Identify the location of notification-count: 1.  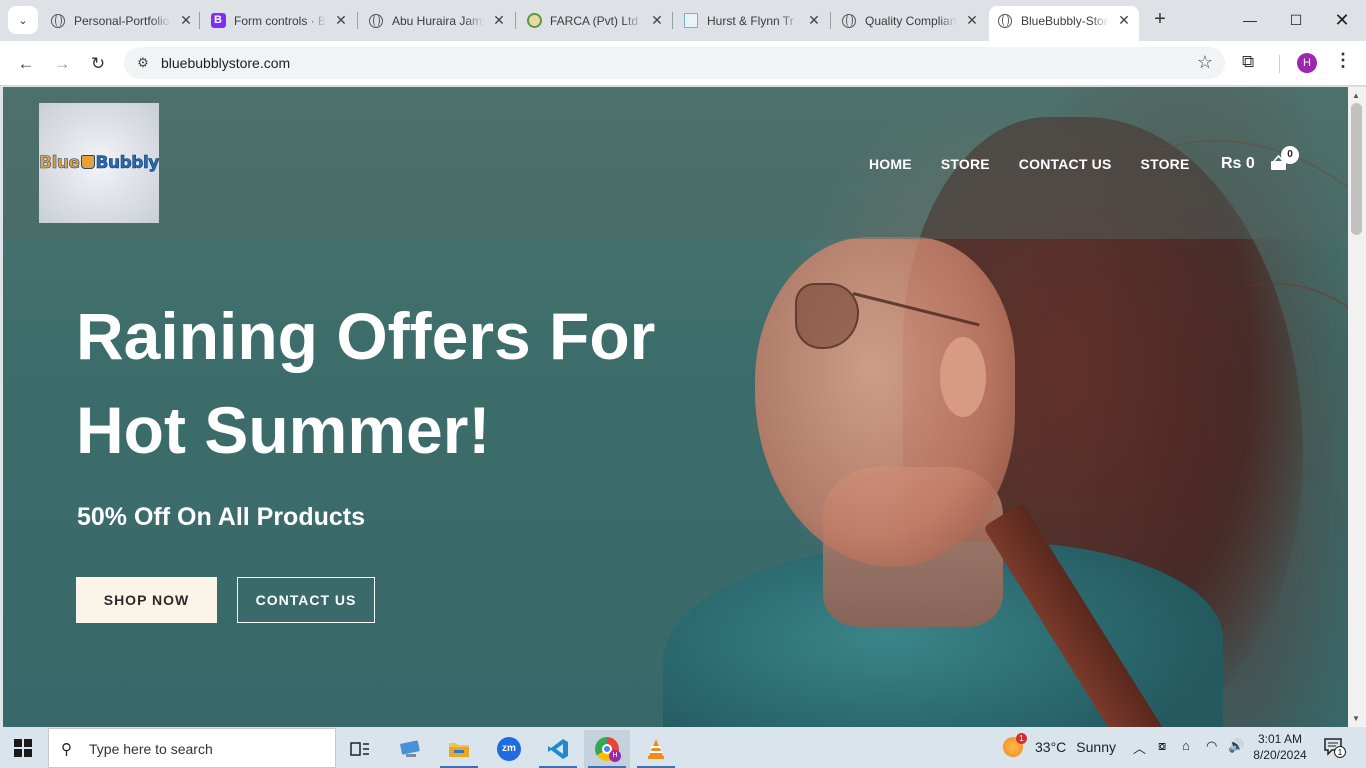
(1340, 752).